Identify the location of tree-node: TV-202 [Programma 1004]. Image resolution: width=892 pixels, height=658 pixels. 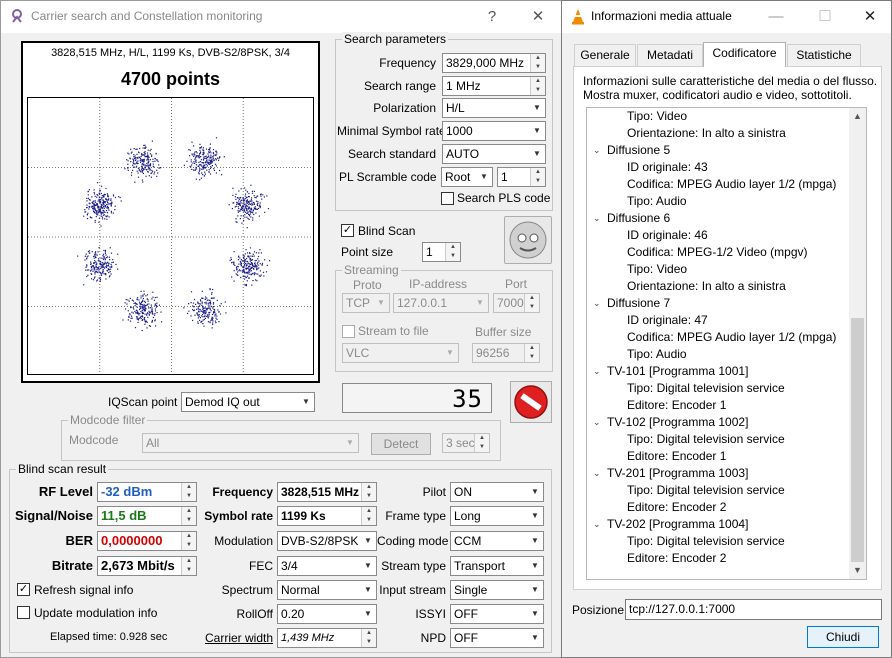
(677, 524).